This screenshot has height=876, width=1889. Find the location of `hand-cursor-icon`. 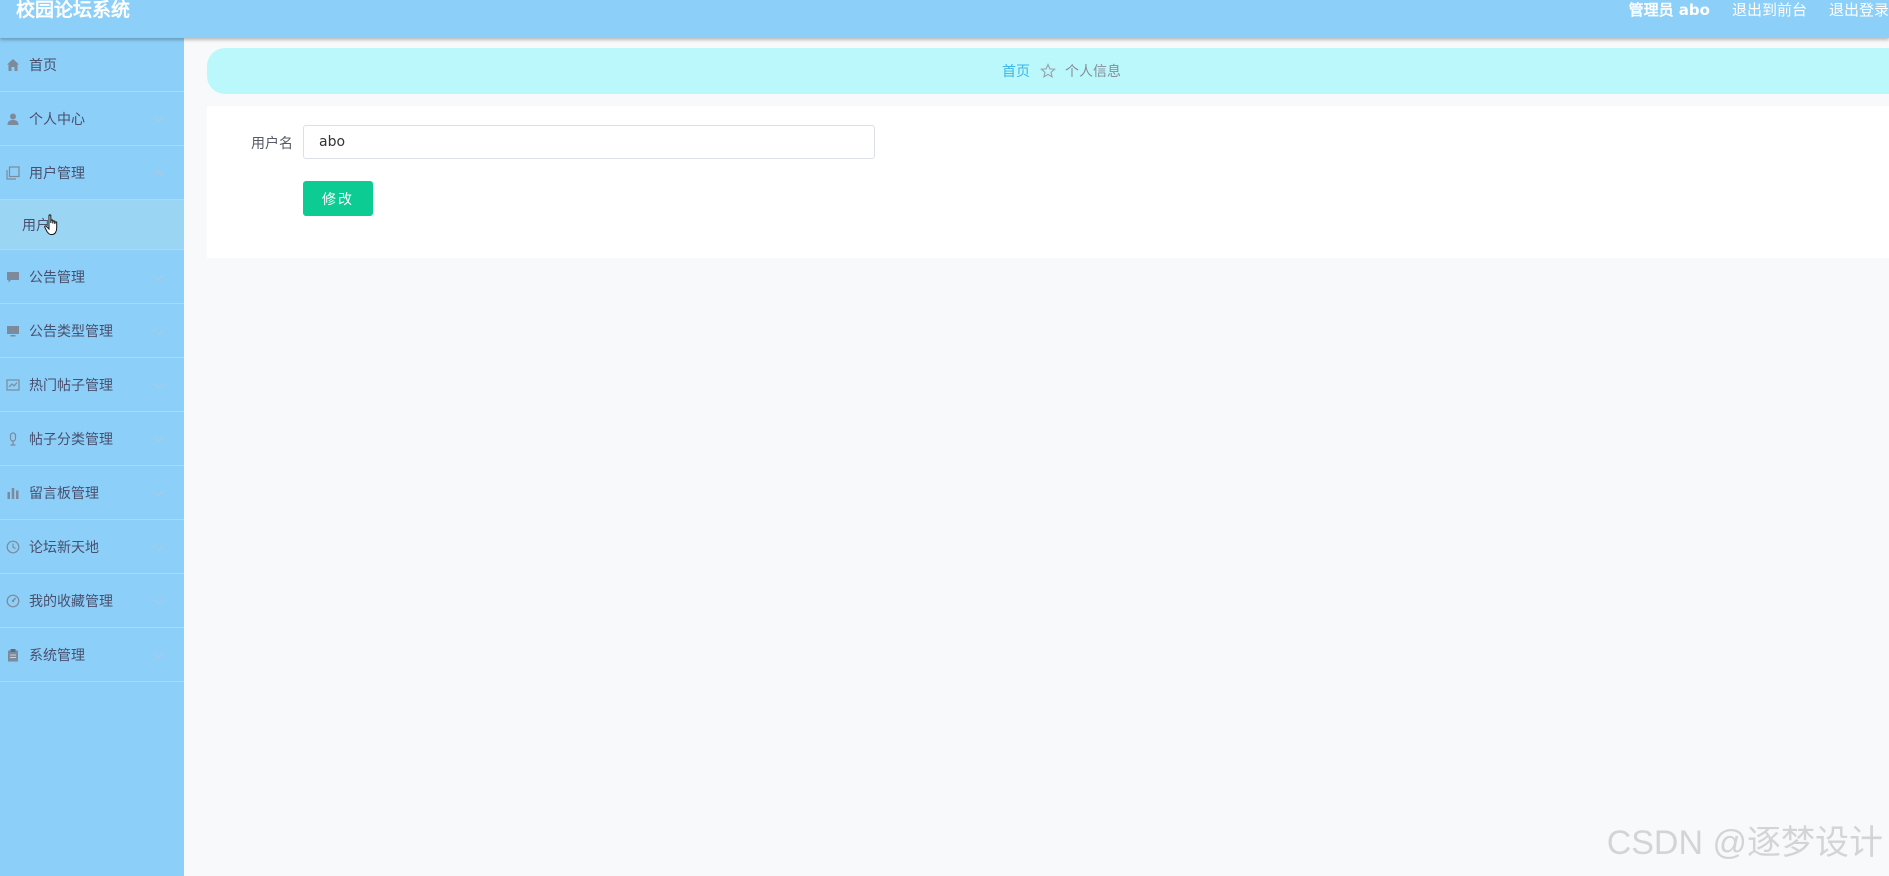

hand-cursor-icon is located at coordinates (52, 227).